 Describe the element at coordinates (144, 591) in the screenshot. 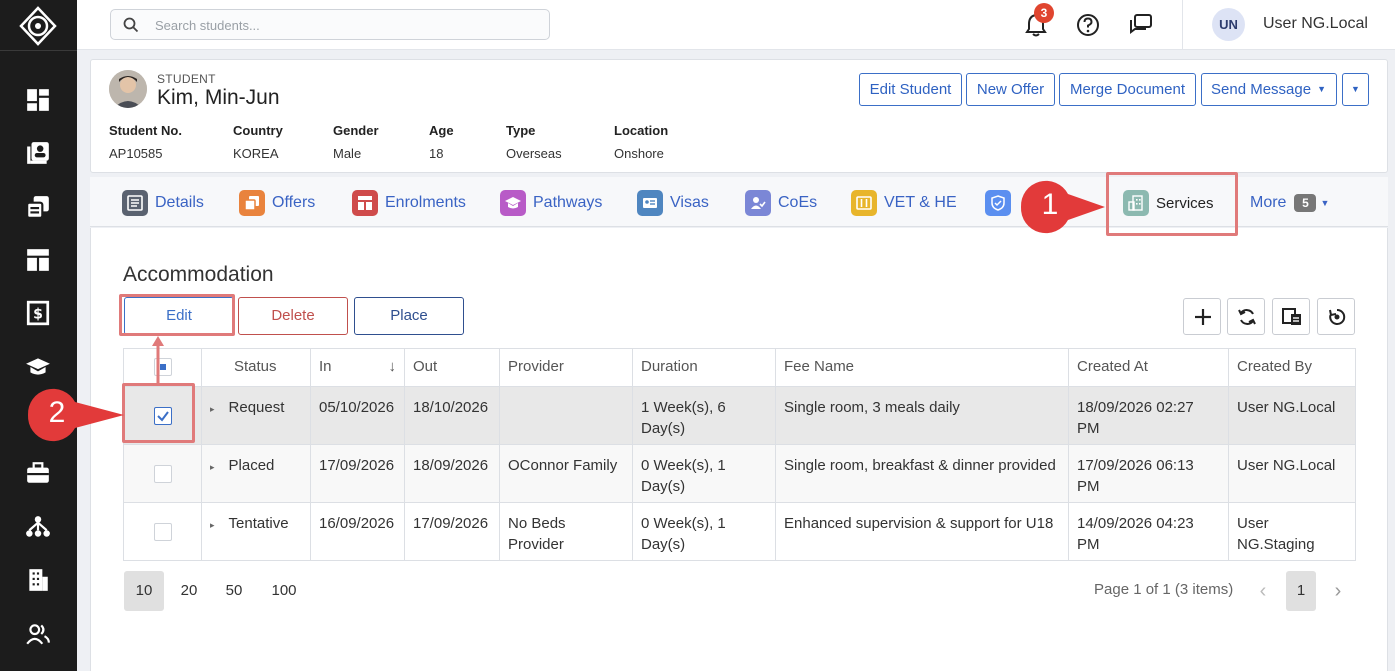

I see `page-size-10: 10` at that location.